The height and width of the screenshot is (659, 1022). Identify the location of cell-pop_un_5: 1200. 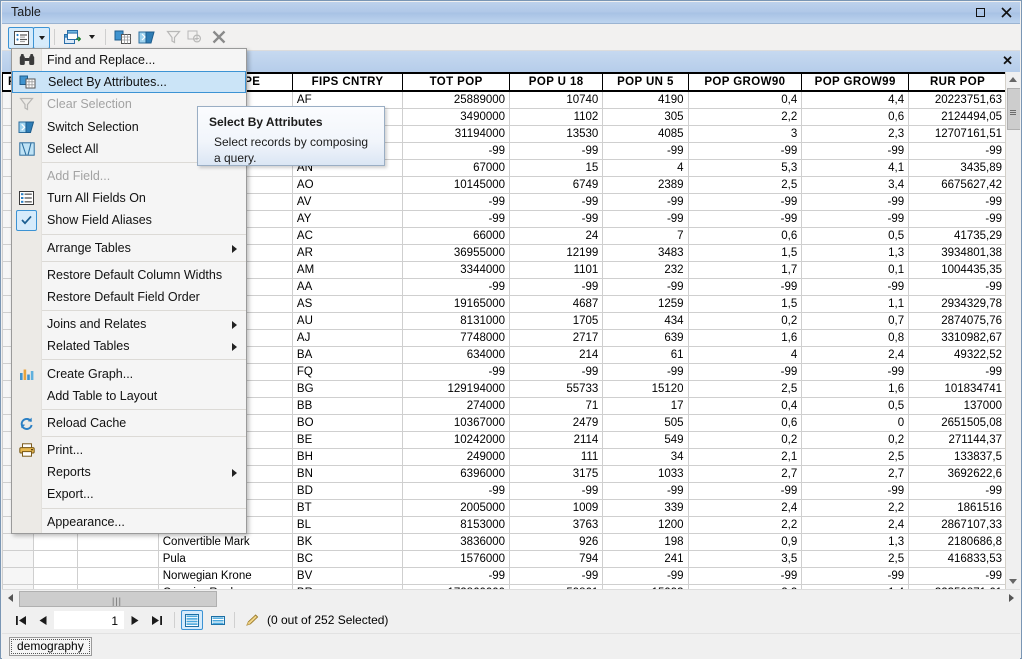
(645, 525).